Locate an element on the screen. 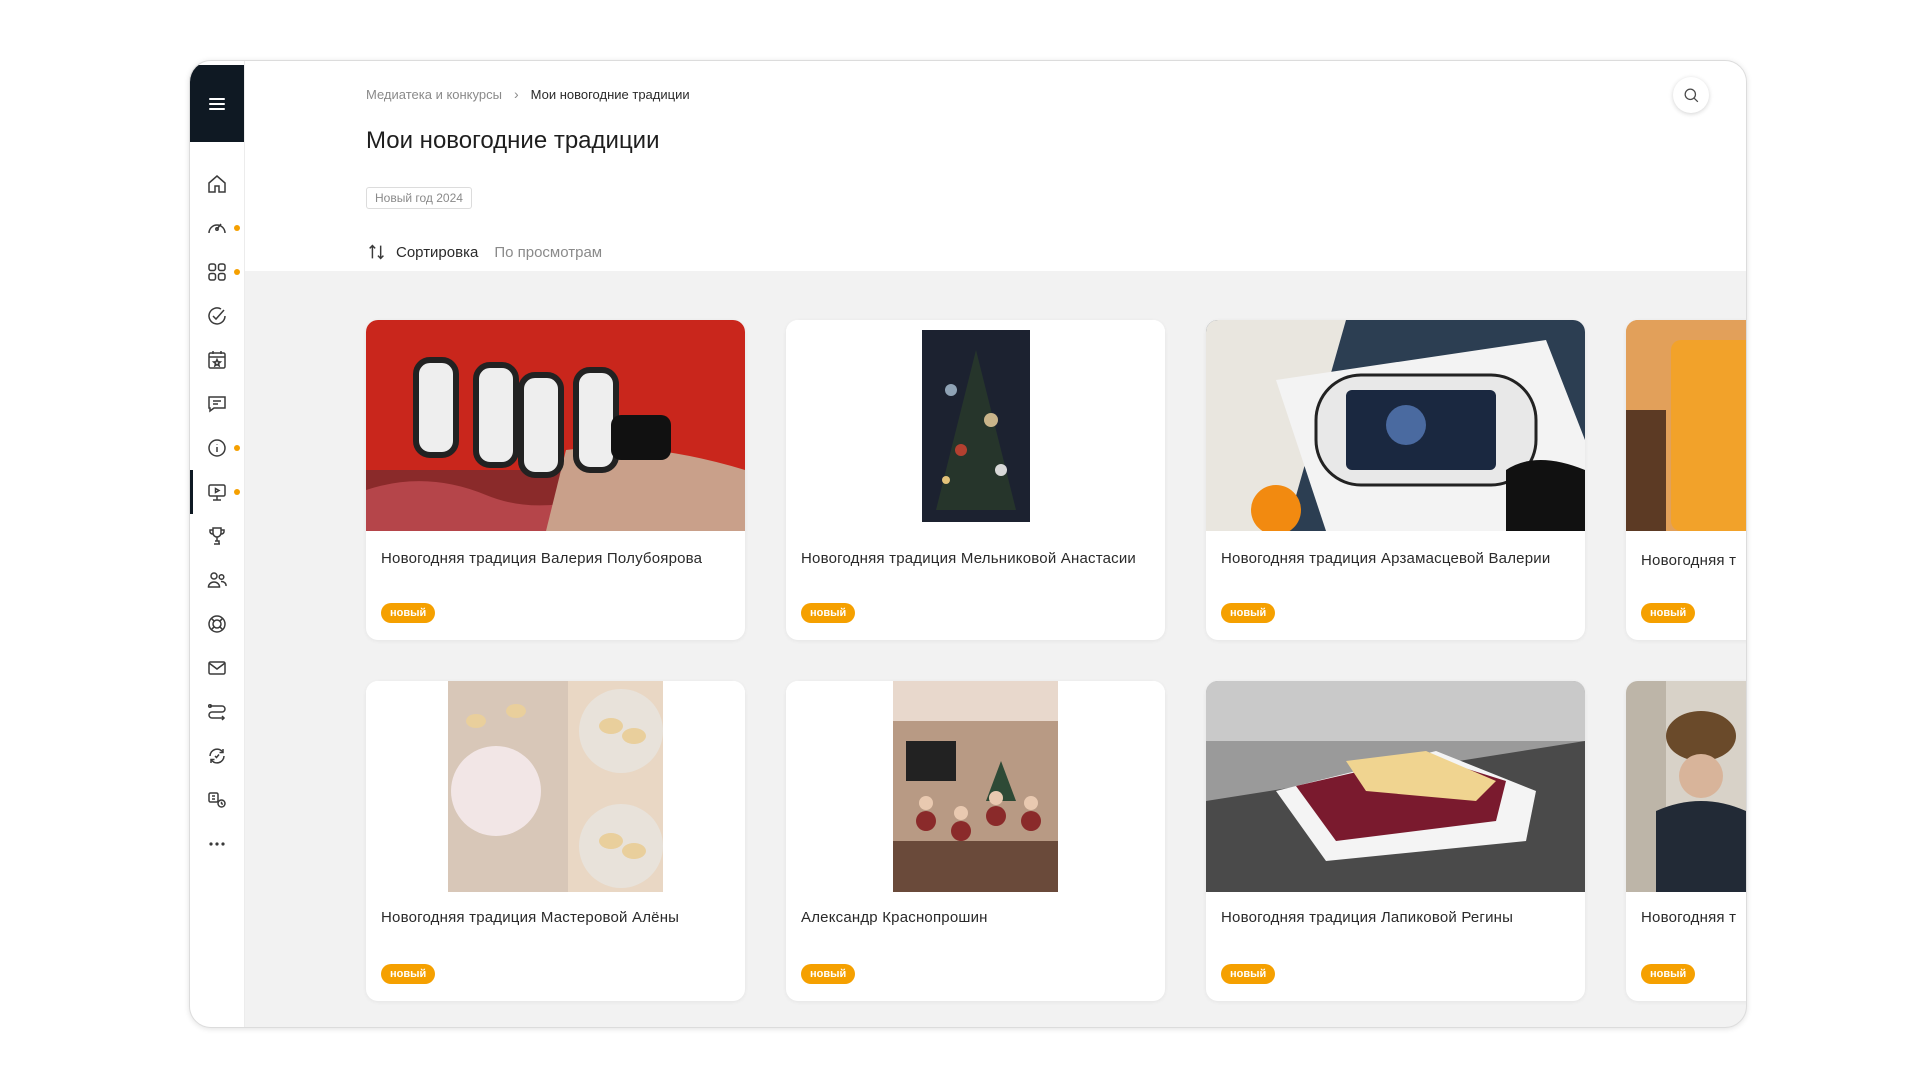  sidebar-item-tasks is located at coordinates (217, 316).